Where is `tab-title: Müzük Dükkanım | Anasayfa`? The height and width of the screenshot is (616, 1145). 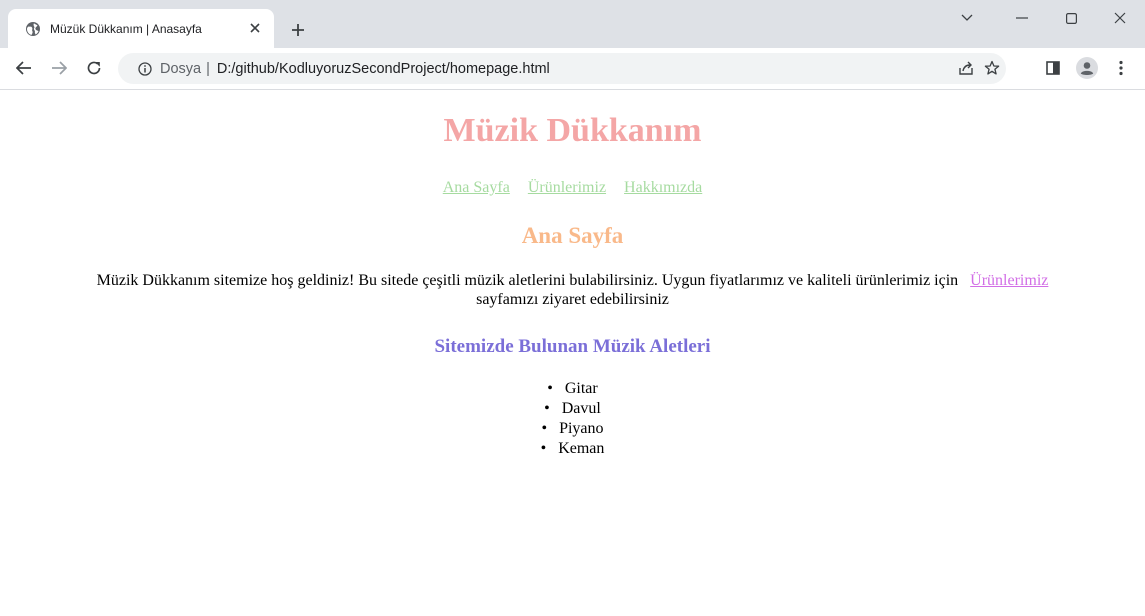 tab-title: Müzük Dükkanım | Anasayfa is located at coordinates (126, 28).